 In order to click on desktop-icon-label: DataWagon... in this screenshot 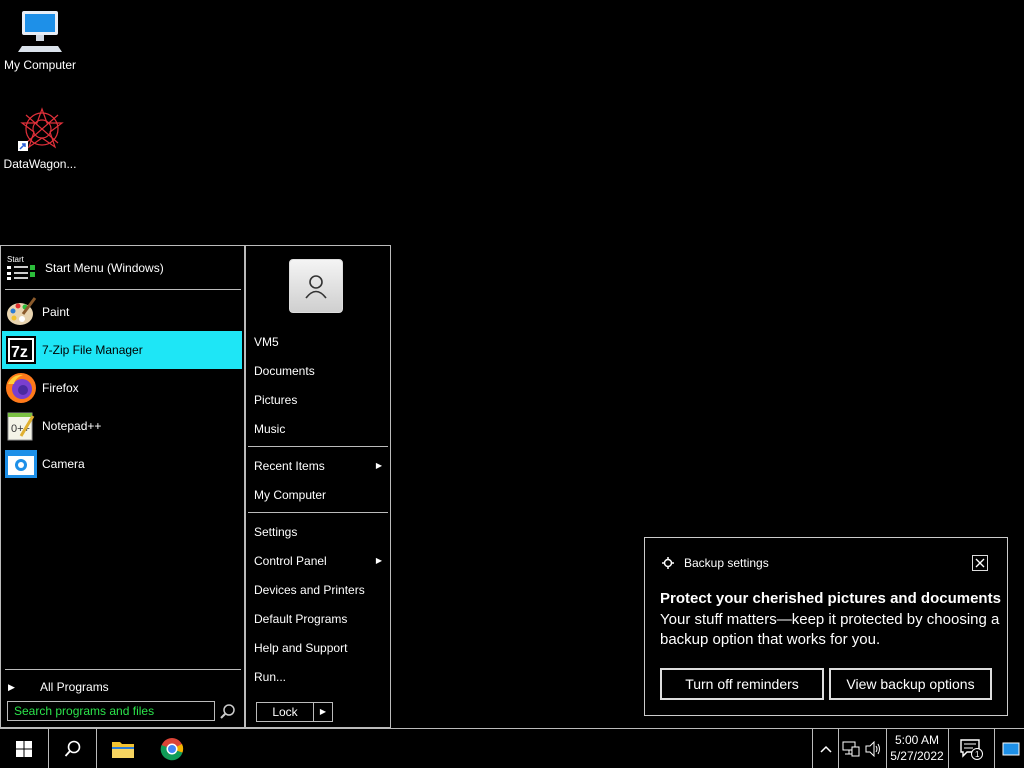, I will do `click(40, 164)`.